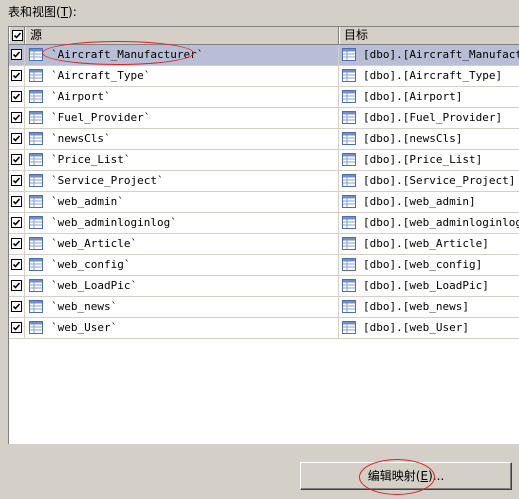 This screenshot has width=519, height=499. I want to click on target-table-name: [dbo].[web_Article], so click(426, 243).